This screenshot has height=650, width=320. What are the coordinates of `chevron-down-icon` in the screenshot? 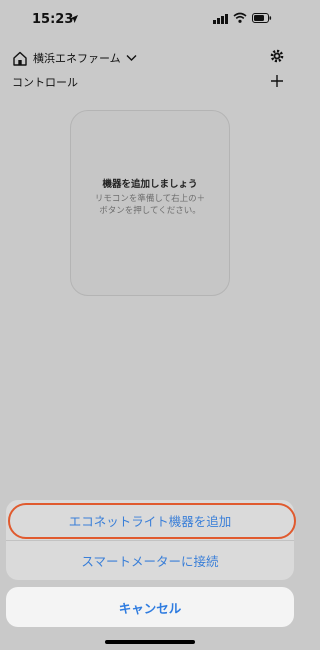 It's located at (131, 58).